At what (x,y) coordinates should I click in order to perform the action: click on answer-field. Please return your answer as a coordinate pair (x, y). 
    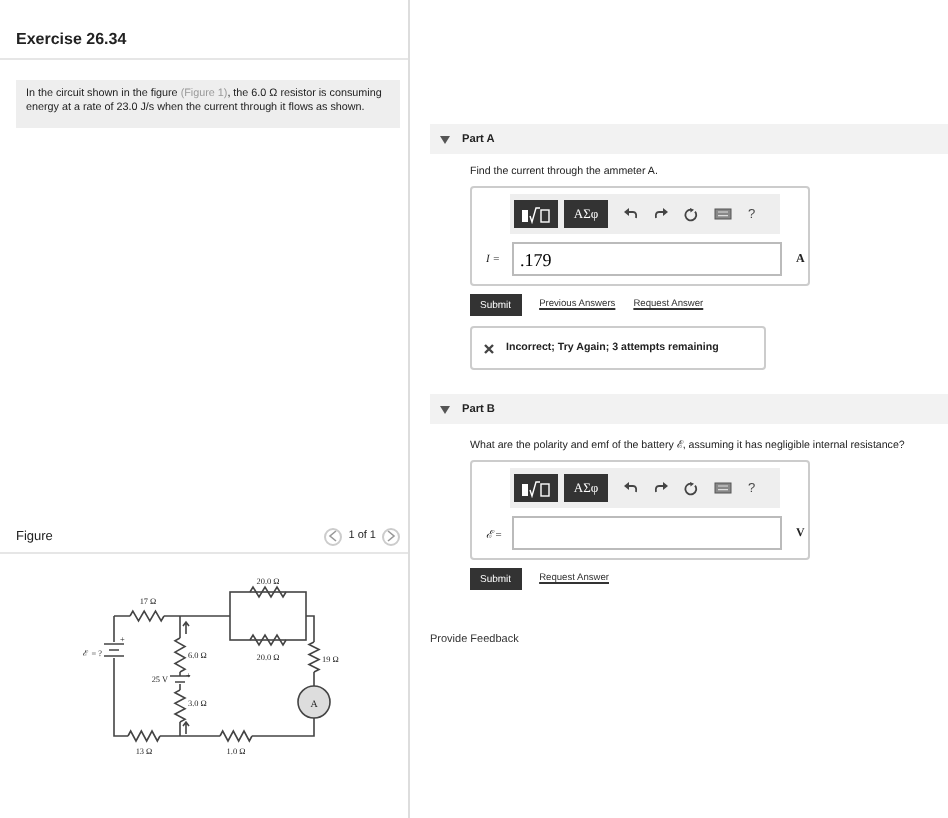
    Looking at the image, I should click on (647, 533).